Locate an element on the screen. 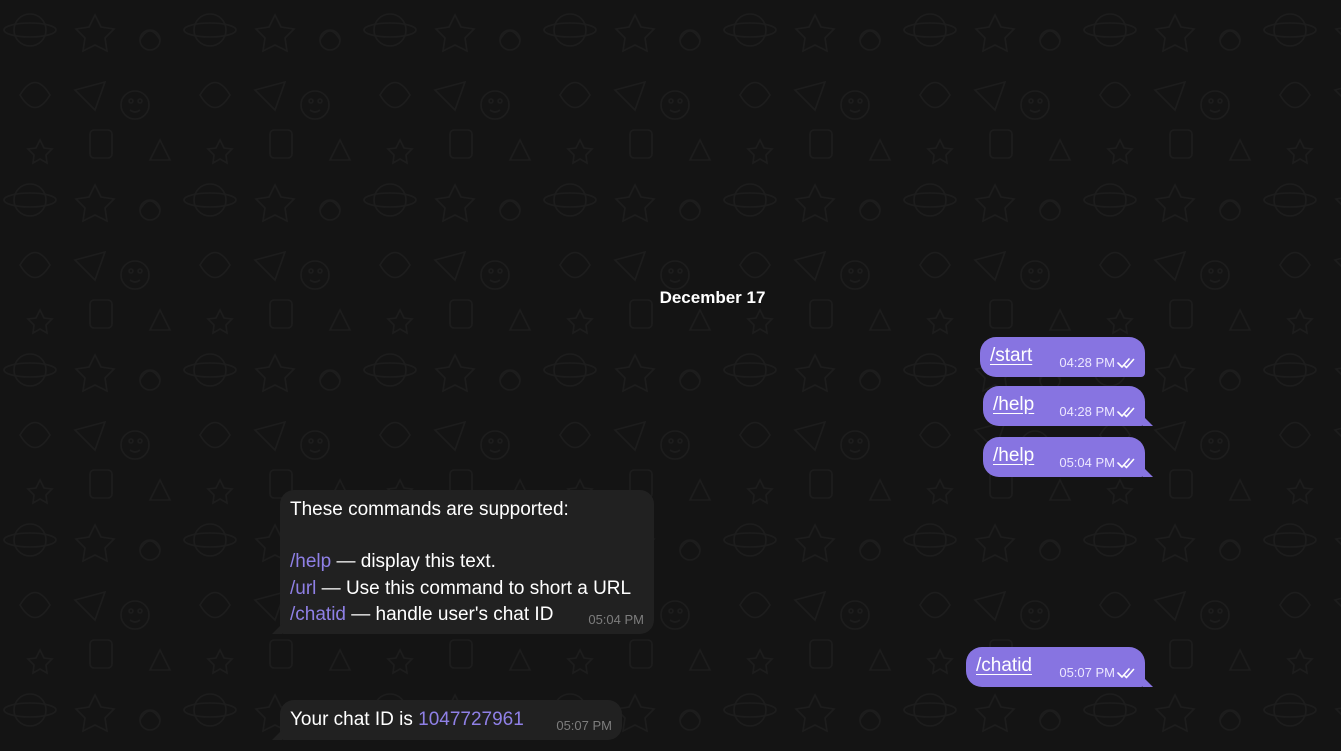  incoming-message: Your chat ID is 1047727961 05:07 PM is located at coordinates (447, 720).